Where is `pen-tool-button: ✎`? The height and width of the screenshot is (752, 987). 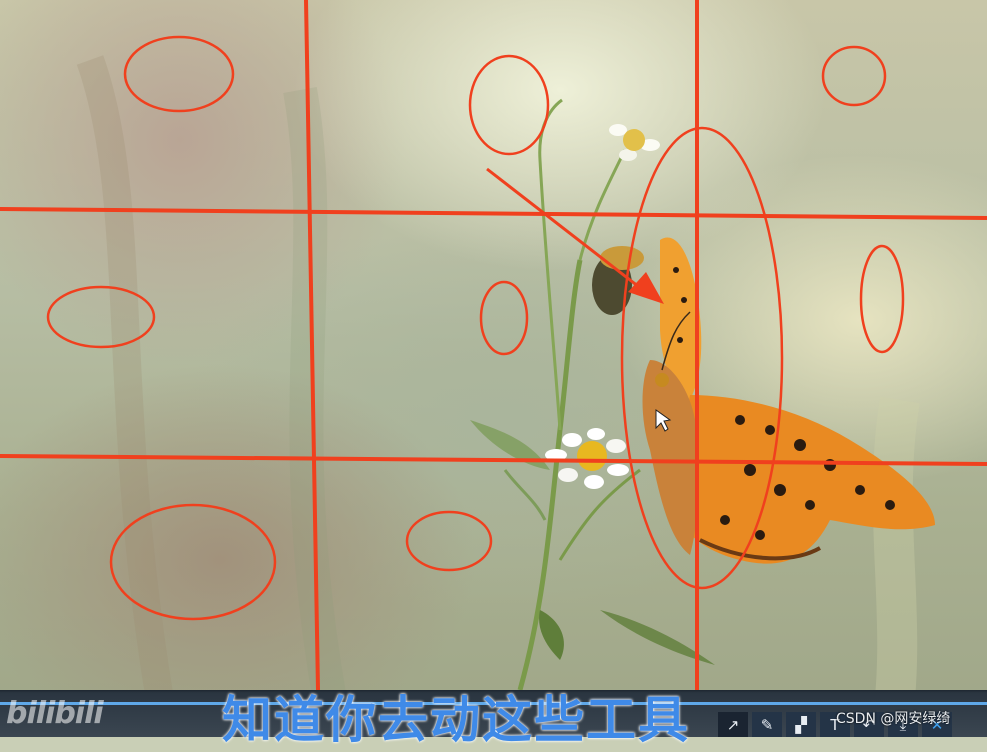 pen-tool-button: ✎ is located at coordinates (767, 724).